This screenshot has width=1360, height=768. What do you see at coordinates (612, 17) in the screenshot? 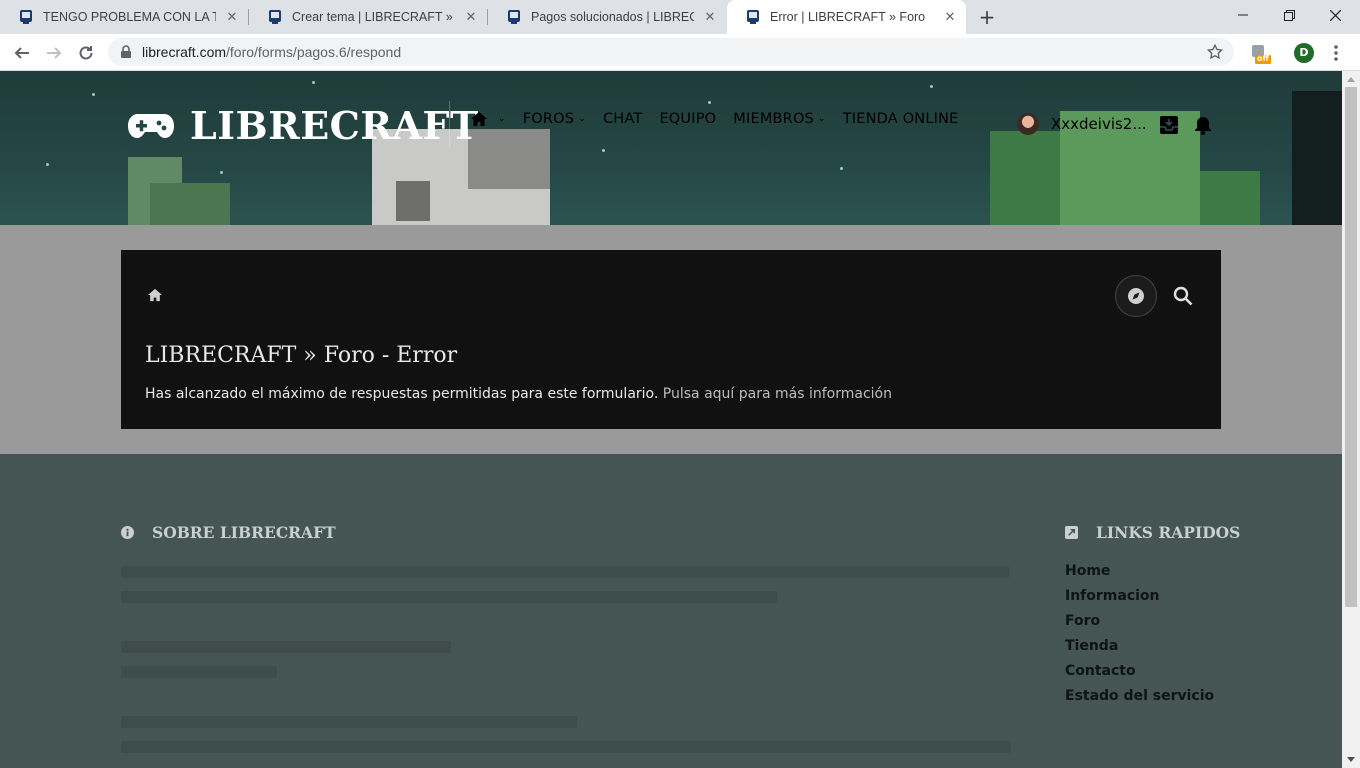
I see `tab-title: Pagos solucionados | LIBRECRAFT` at bounding box center [612, 17].